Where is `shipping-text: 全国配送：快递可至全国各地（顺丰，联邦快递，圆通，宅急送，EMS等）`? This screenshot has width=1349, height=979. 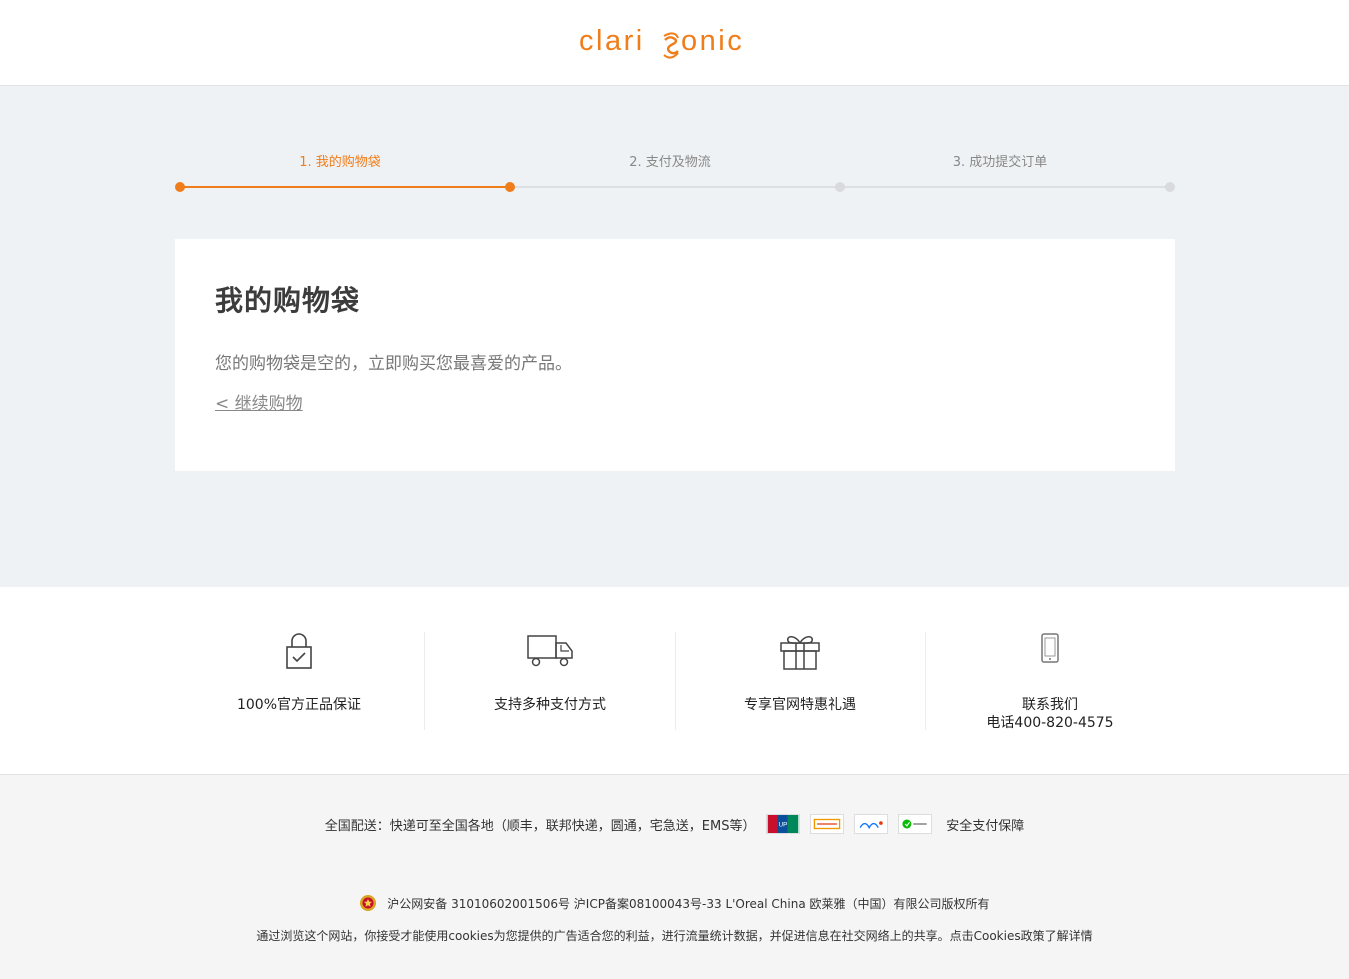
shipping-text: 全国配送：快递可至全国各地（顺丰，联邦快递，圆通，宅急送，EMS等） is located at coordinates (540, 826).